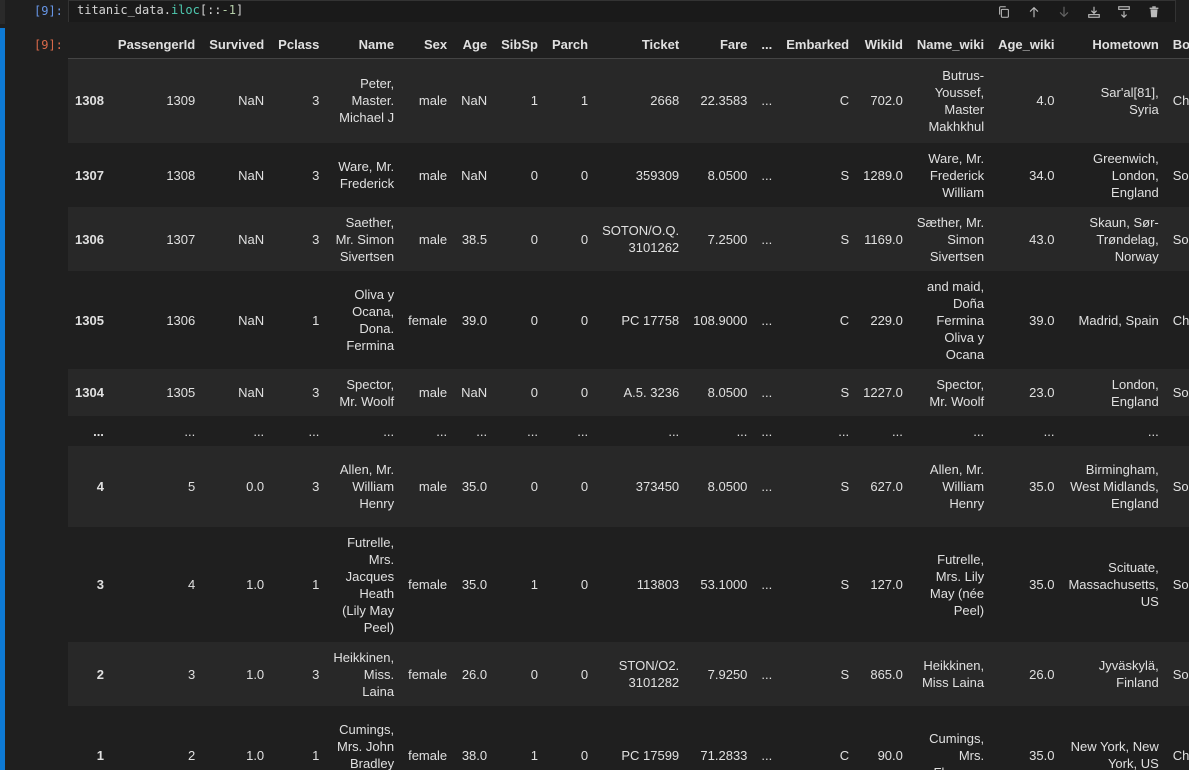 This screenshot has width=1189, height=770. What do you see at coordinates (657, 175) in the screenshot?
I see `cell-ticket: 359309` at bounding box center [657, 175].